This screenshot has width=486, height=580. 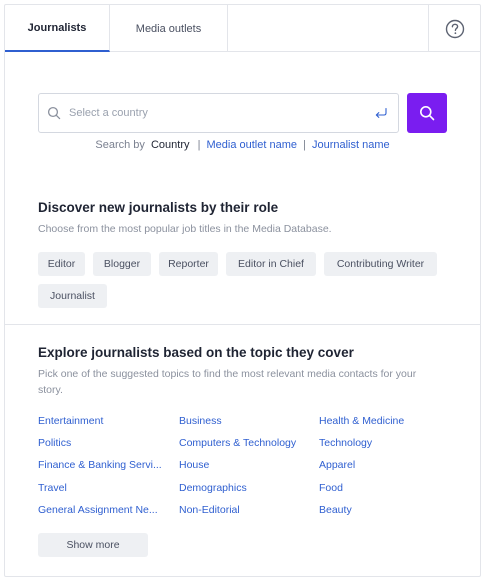 What do you see at coordinates (72, 296) in the screenshot?
I see `role-chip-journalist: Journalist` at bounding box center [72, 296].